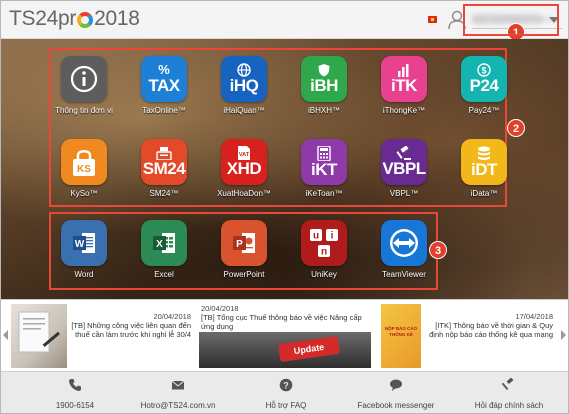 The image size is (569, 414). I want to click on footer-email: Hotro@TS24.com.vn, so click(178, 395).